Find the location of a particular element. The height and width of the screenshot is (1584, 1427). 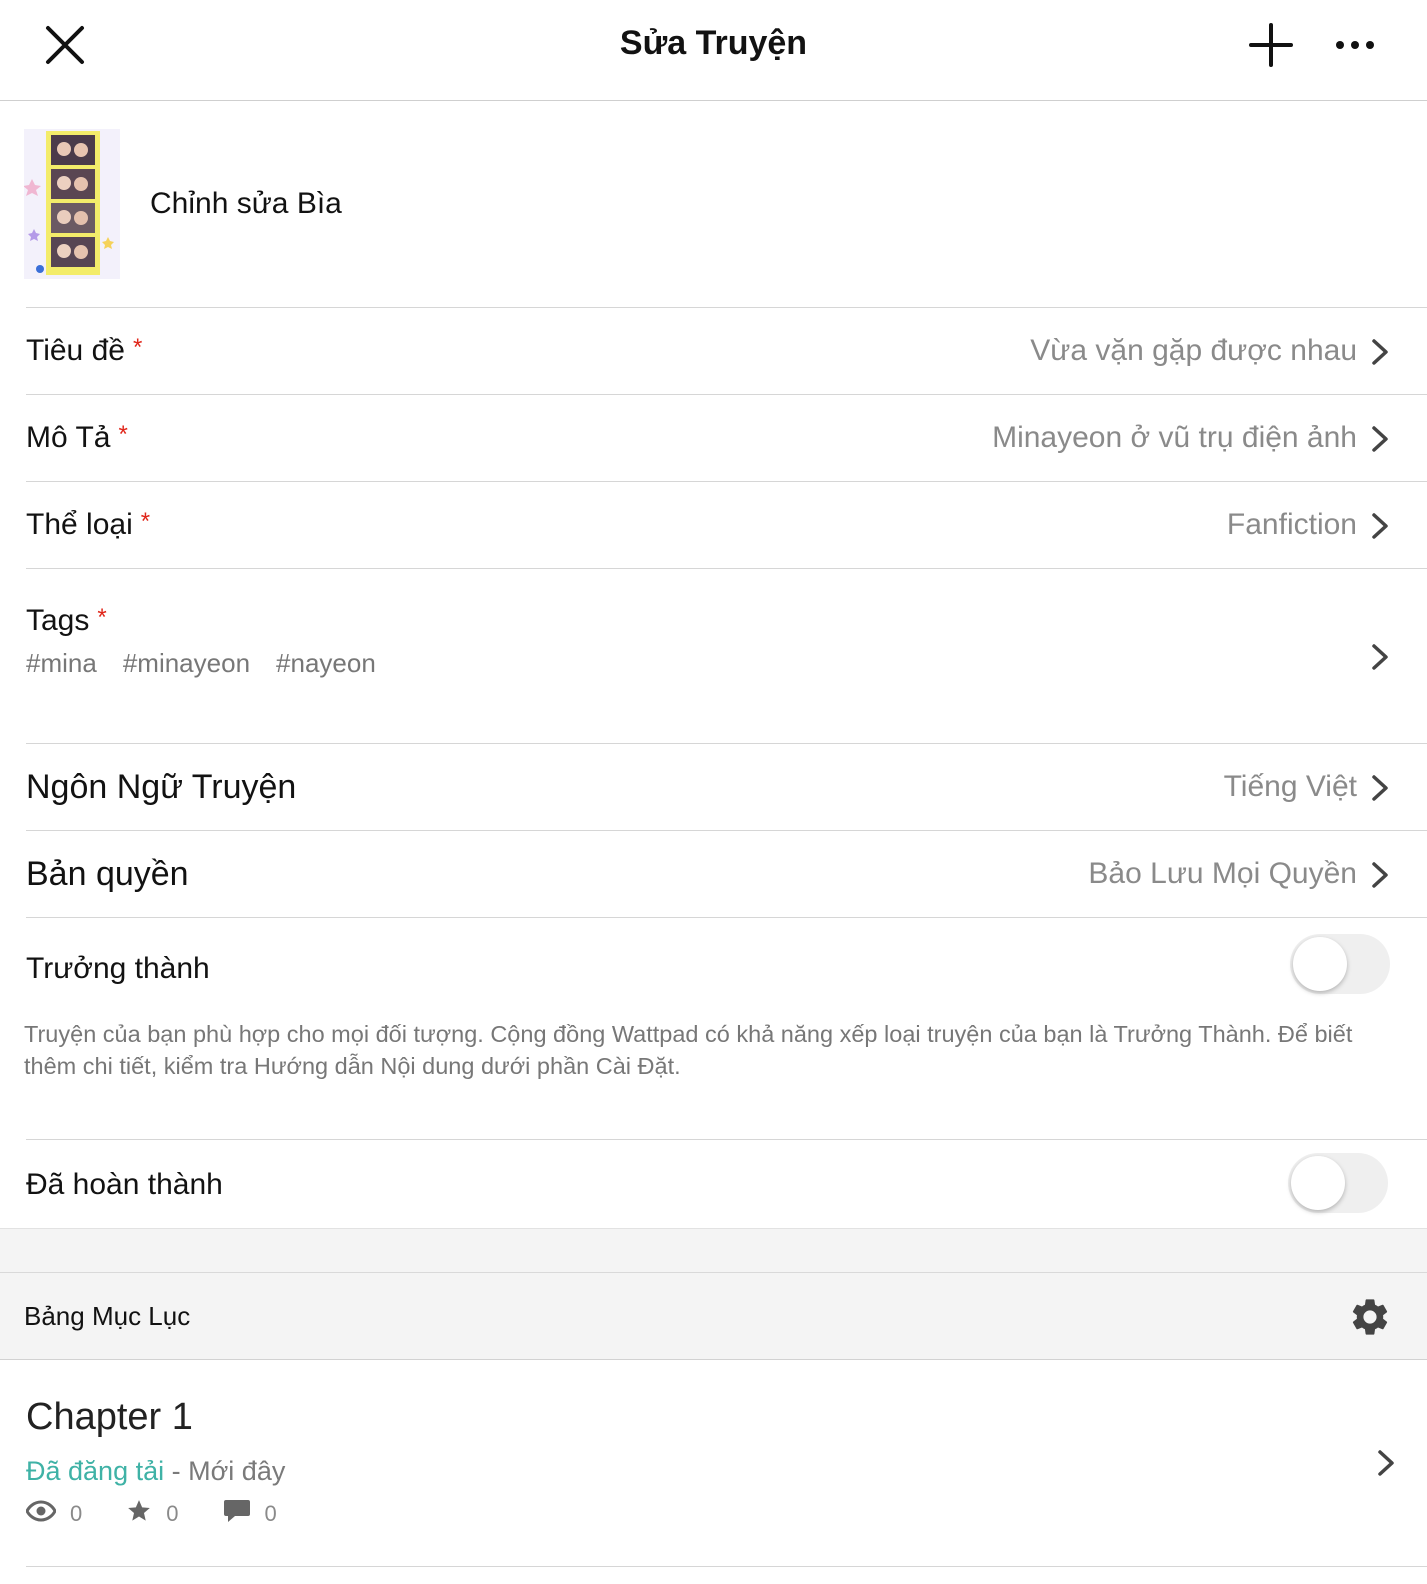

tags-label: Tags * is located at coordinates (66, 620).